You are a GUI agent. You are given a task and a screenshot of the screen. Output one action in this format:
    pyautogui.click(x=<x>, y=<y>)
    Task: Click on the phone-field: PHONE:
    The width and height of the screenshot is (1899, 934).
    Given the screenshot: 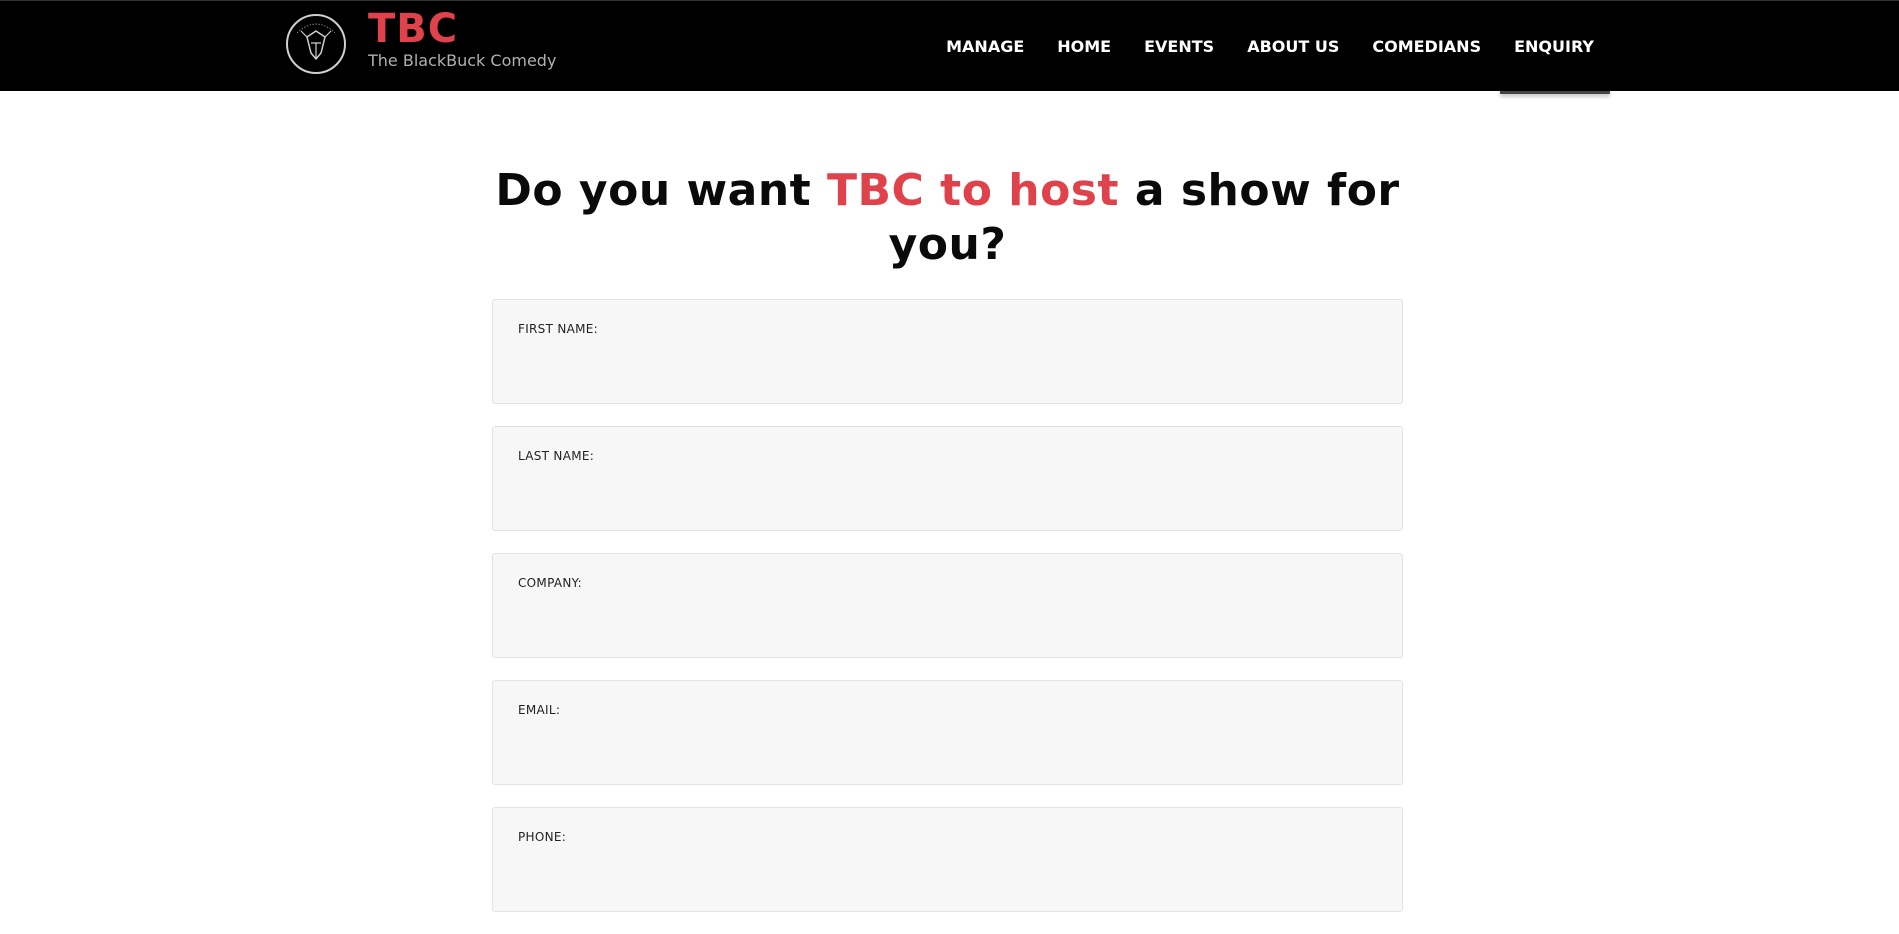 What is the action you would take?
    pyautogui.click(x=947, y=859)
    